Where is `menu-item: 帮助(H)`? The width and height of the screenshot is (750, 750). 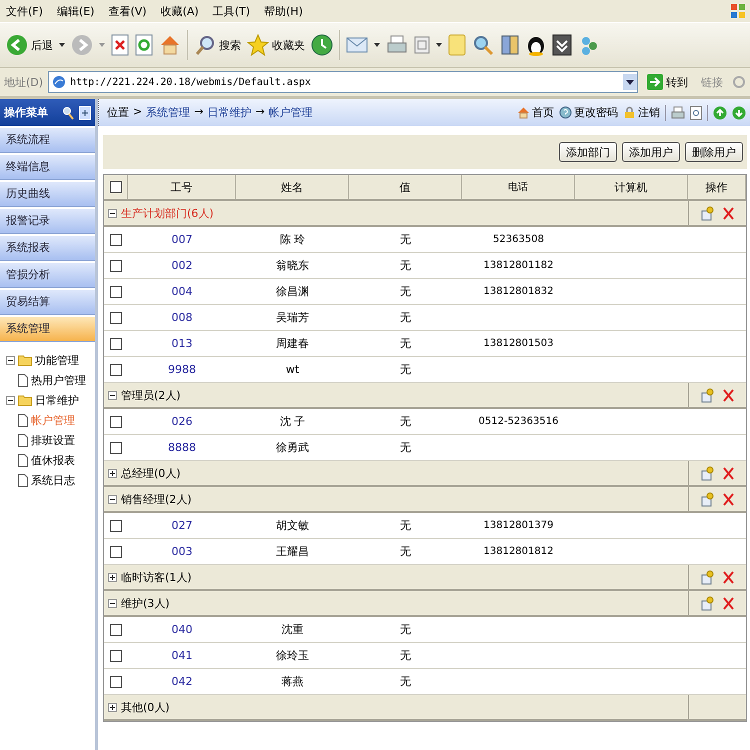
menu-item: 帮助(H) is located at coordinates (283, 11).